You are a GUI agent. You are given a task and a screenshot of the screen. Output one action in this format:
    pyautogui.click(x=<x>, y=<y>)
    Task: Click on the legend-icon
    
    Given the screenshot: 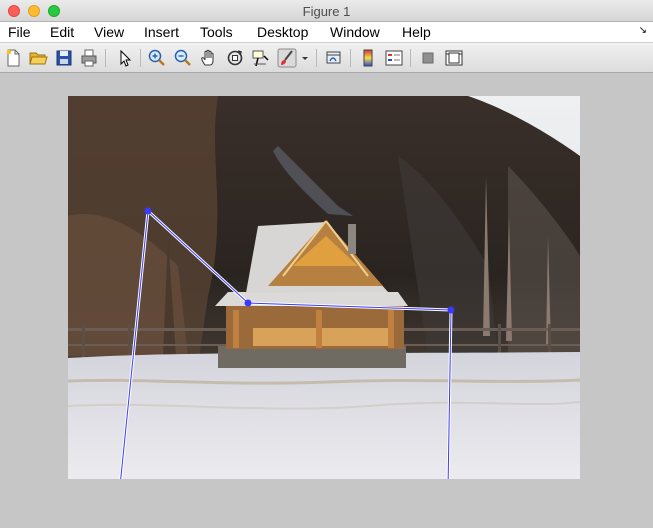 What is the action you would take?
    pyautogui.click(x=394, y=58)
    